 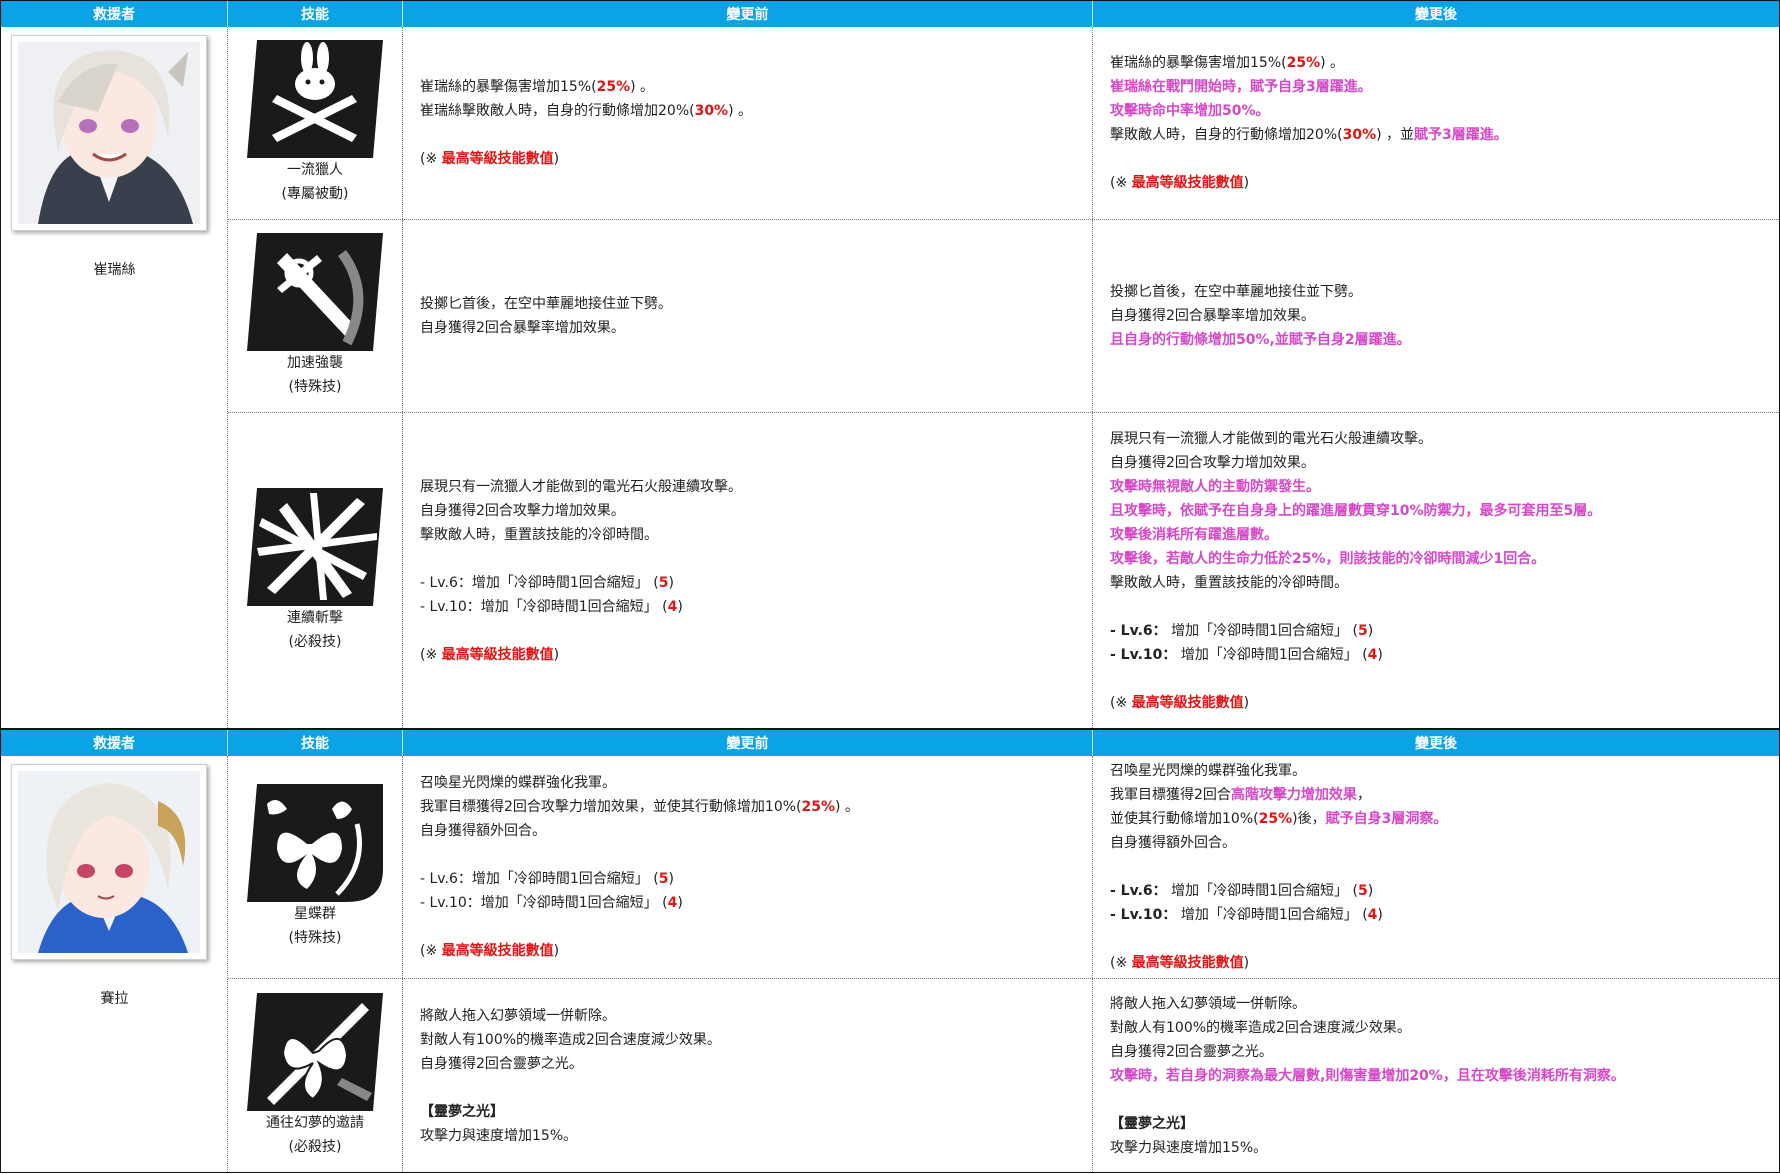 I want to click on rescuer-cell: 崔瑞絲, so click(x=114, y=377).